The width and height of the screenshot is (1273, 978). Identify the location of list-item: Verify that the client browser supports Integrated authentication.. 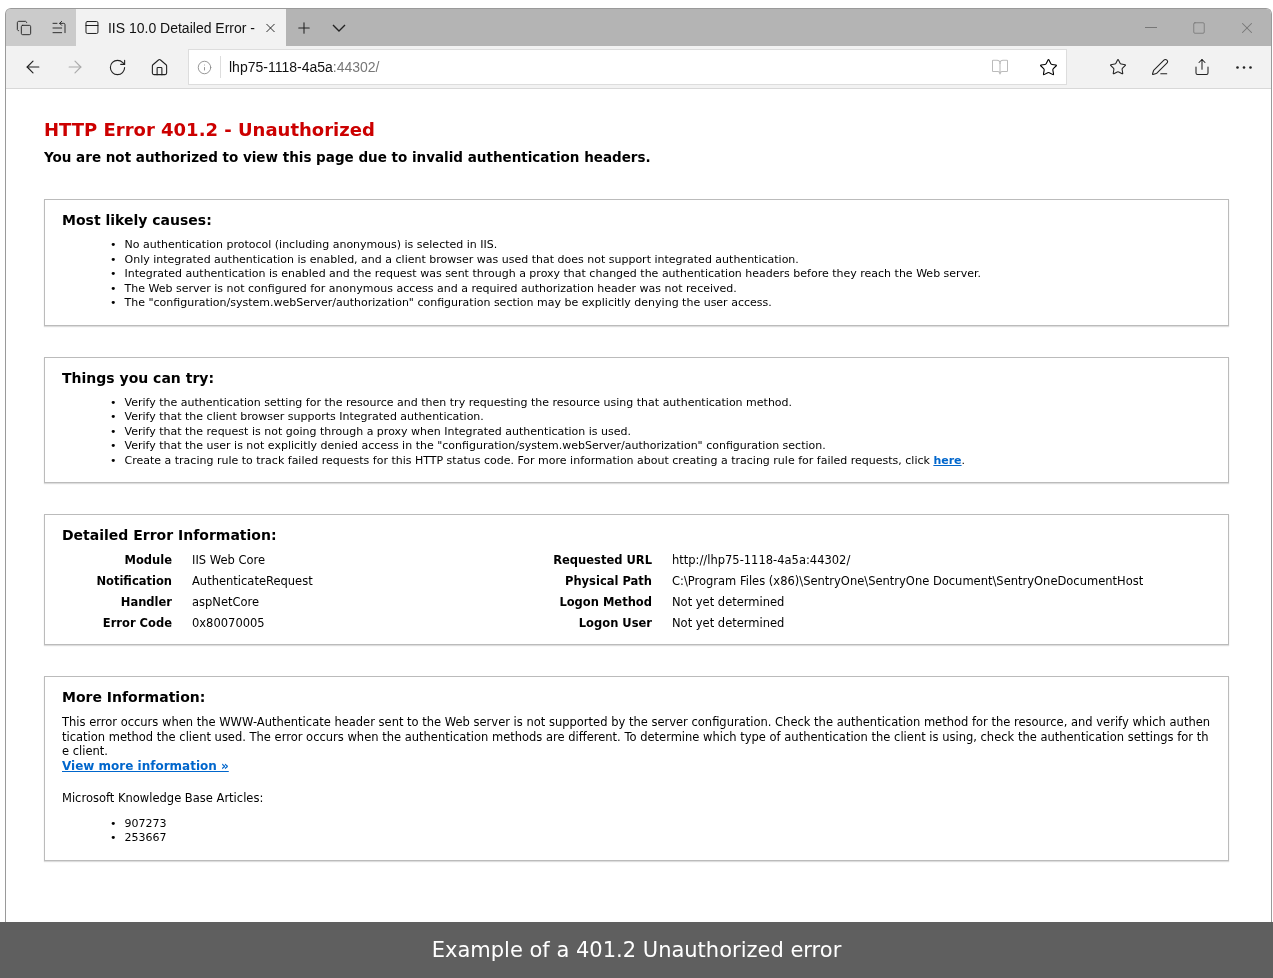
(304, 417).